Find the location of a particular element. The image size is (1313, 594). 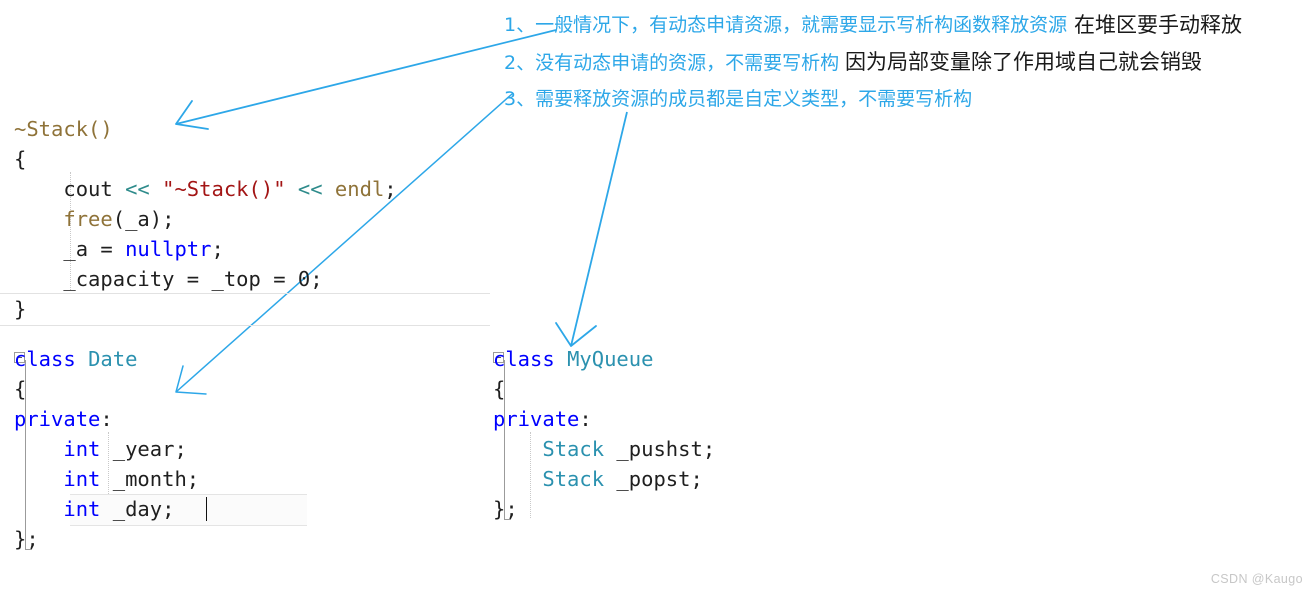

code-date-access-specifier: private is located at coordinates (57, 419).